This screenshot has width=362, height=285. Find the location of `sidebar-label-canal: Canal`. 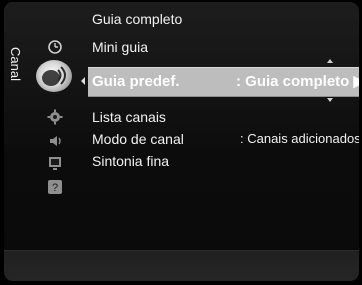

sidebar-label-canal: Canal is located at coordinates (15, 64).